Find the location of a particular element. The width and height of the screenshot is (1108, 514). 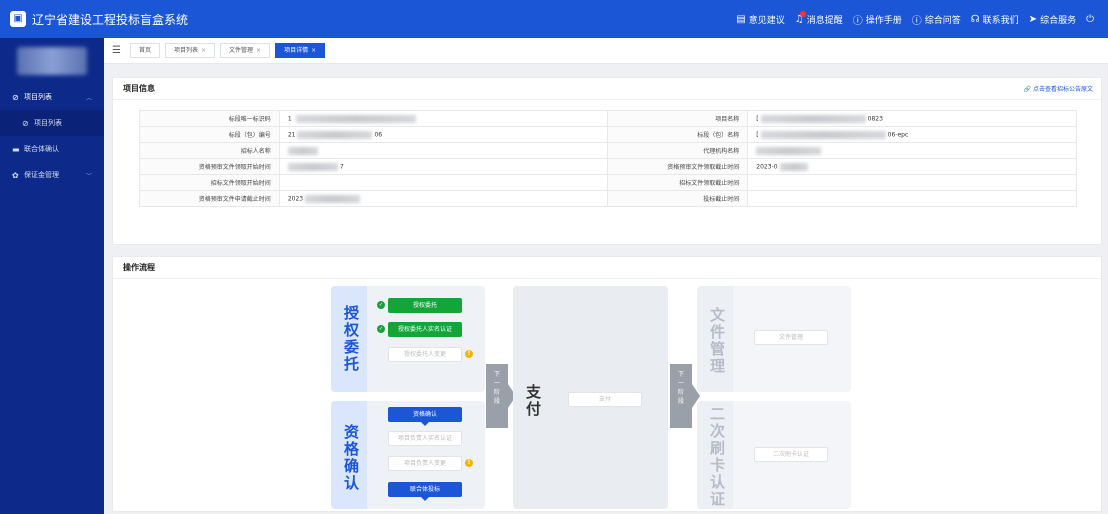

authorized-person-verify-button: 授权委托人实名认证 is located at coordinates (425, 329).